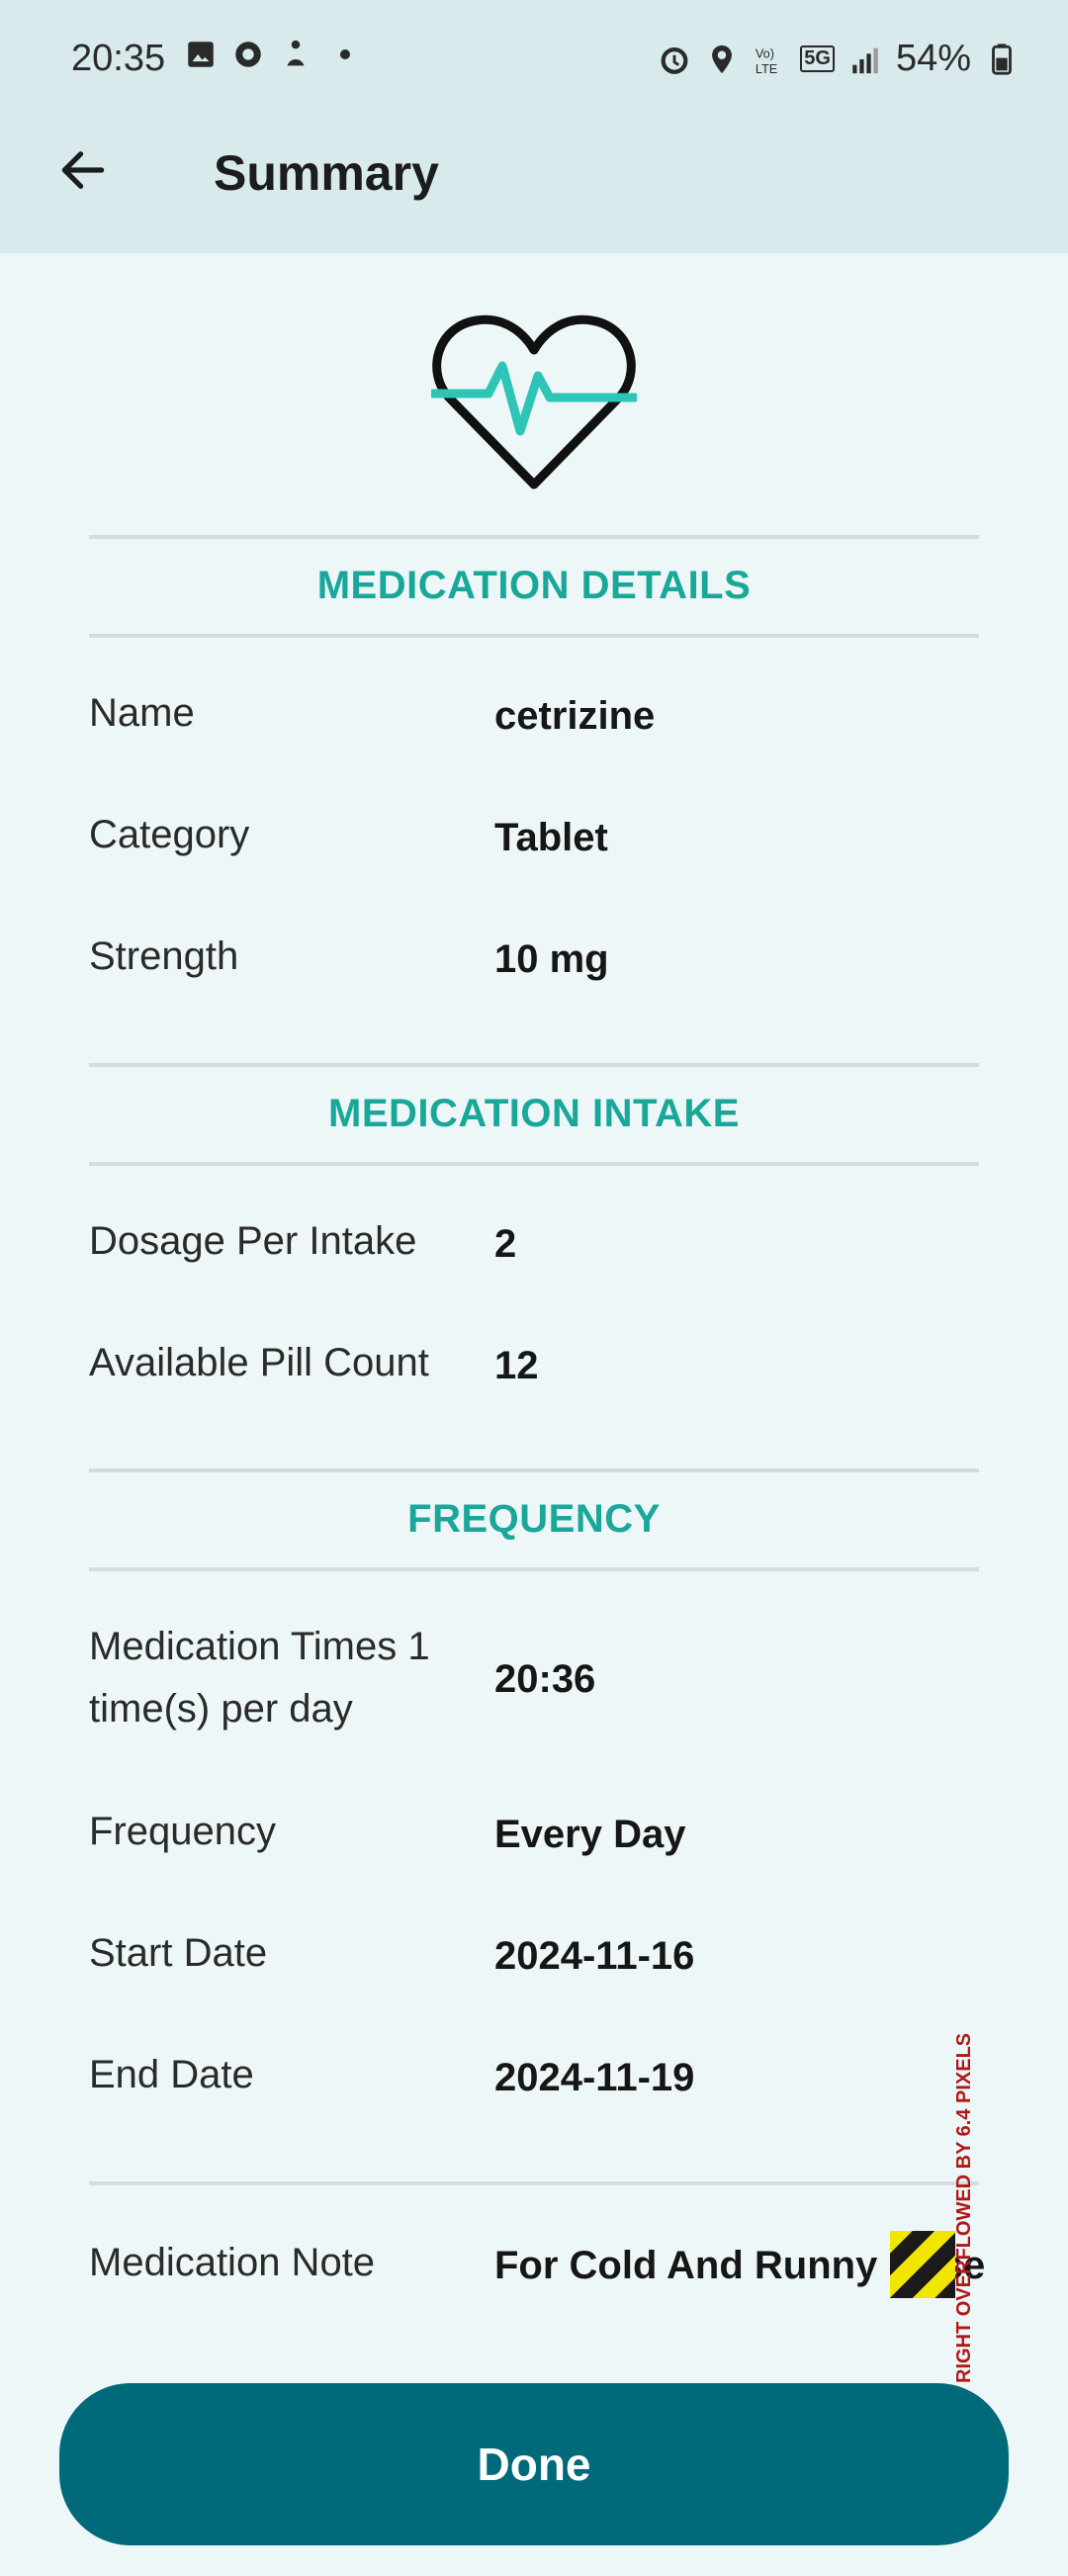  I want to click on status-notification-icons, so click(267, 54).